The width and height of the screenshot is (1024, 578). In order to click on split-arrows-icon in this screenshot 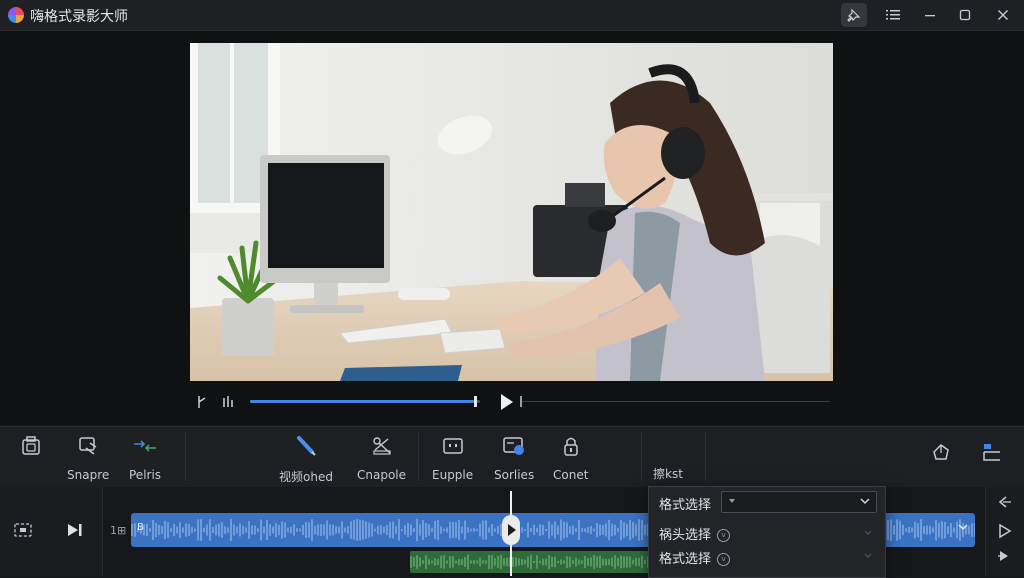, I will do `click(145, 447)`.